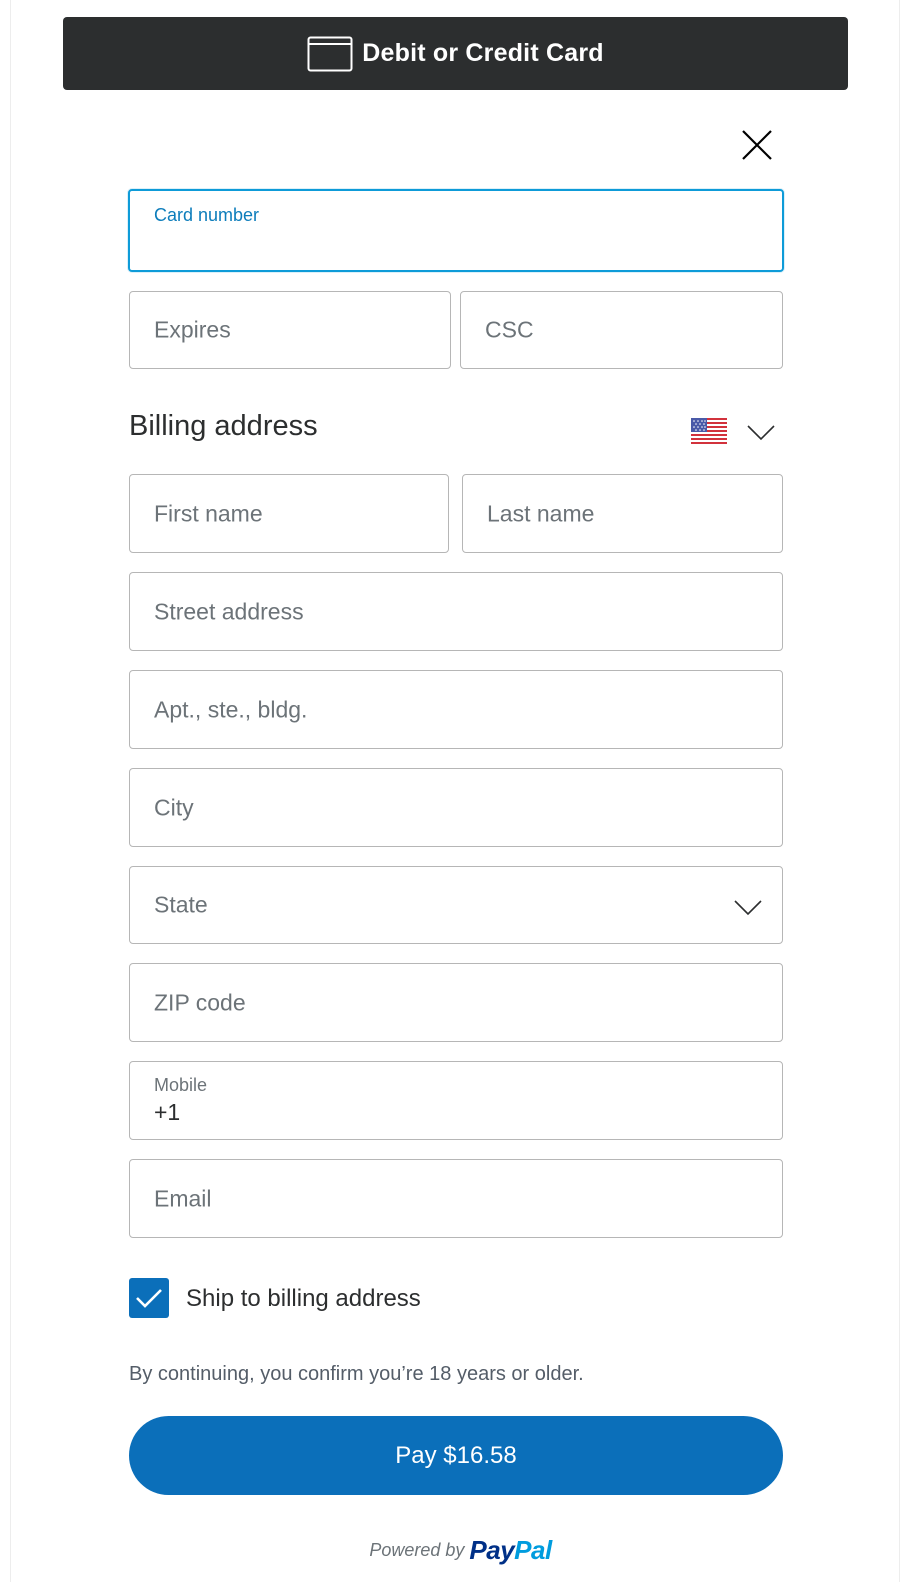  What do you see at coordinates (757, 145) in the screenshot?
I see `close-icon` at bounding box center [757, 145].